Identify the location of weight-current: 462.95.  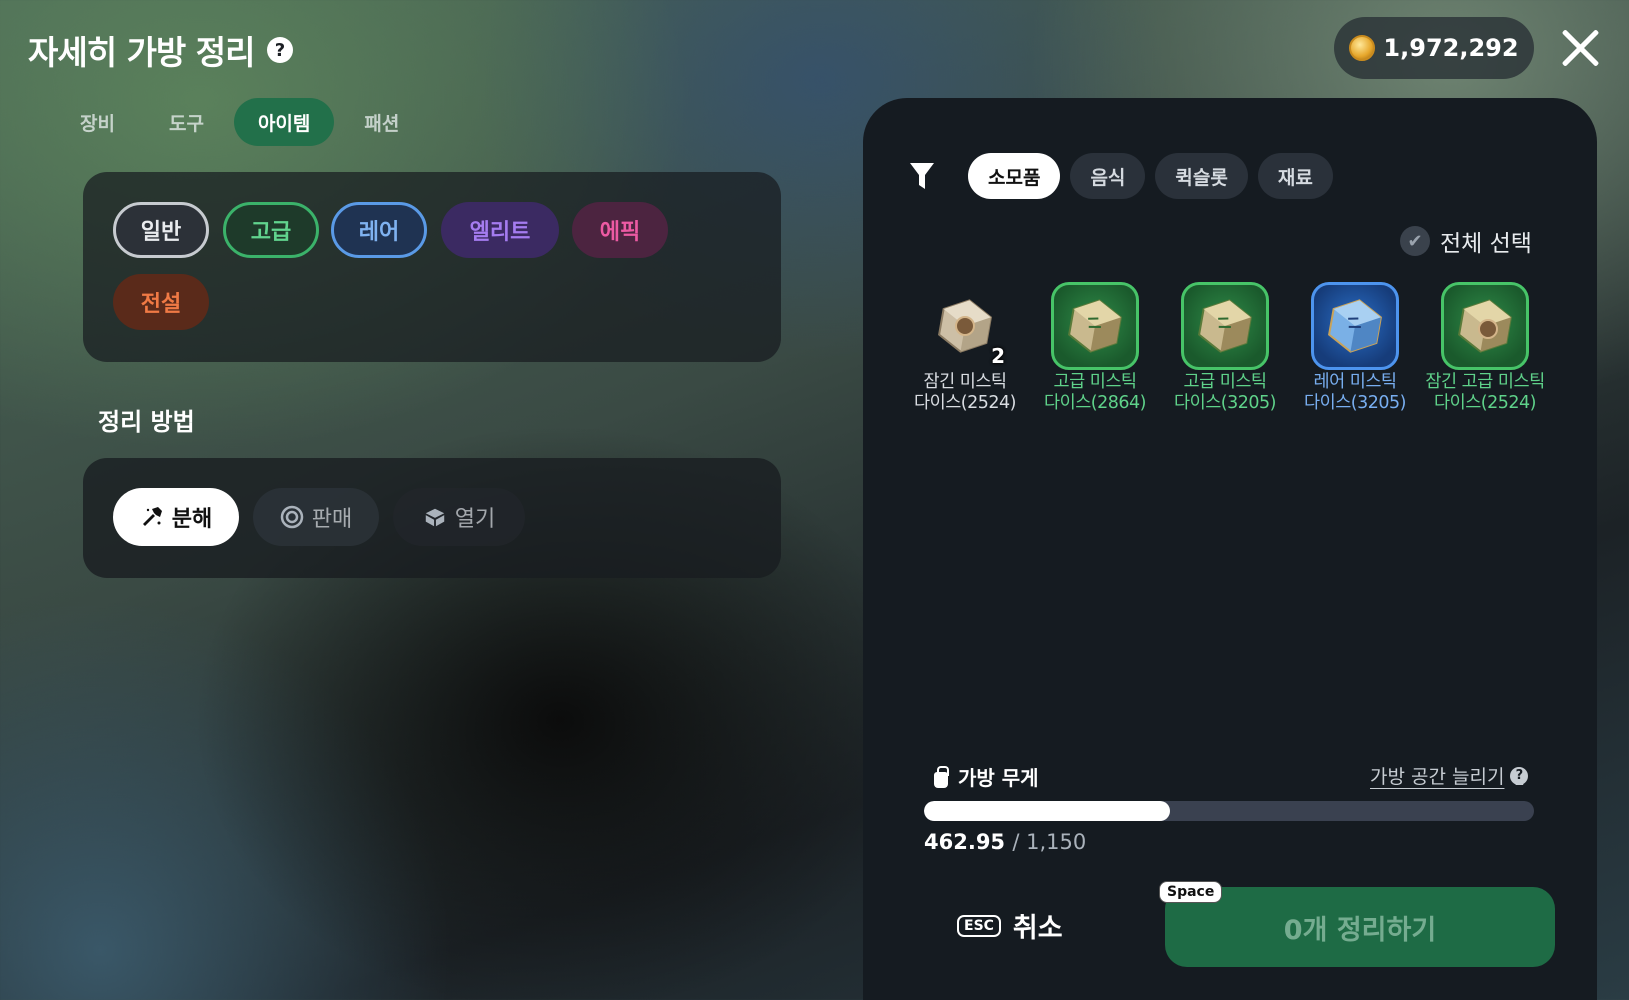
(965, 842).